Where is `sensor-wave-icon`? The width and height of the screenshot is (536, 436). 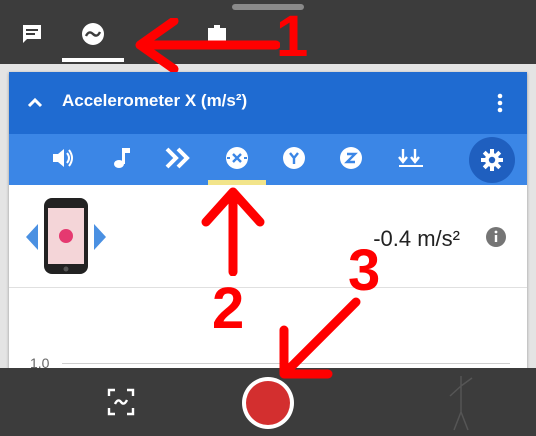 sensor-wave-icon is located at coordinates (93, 34).